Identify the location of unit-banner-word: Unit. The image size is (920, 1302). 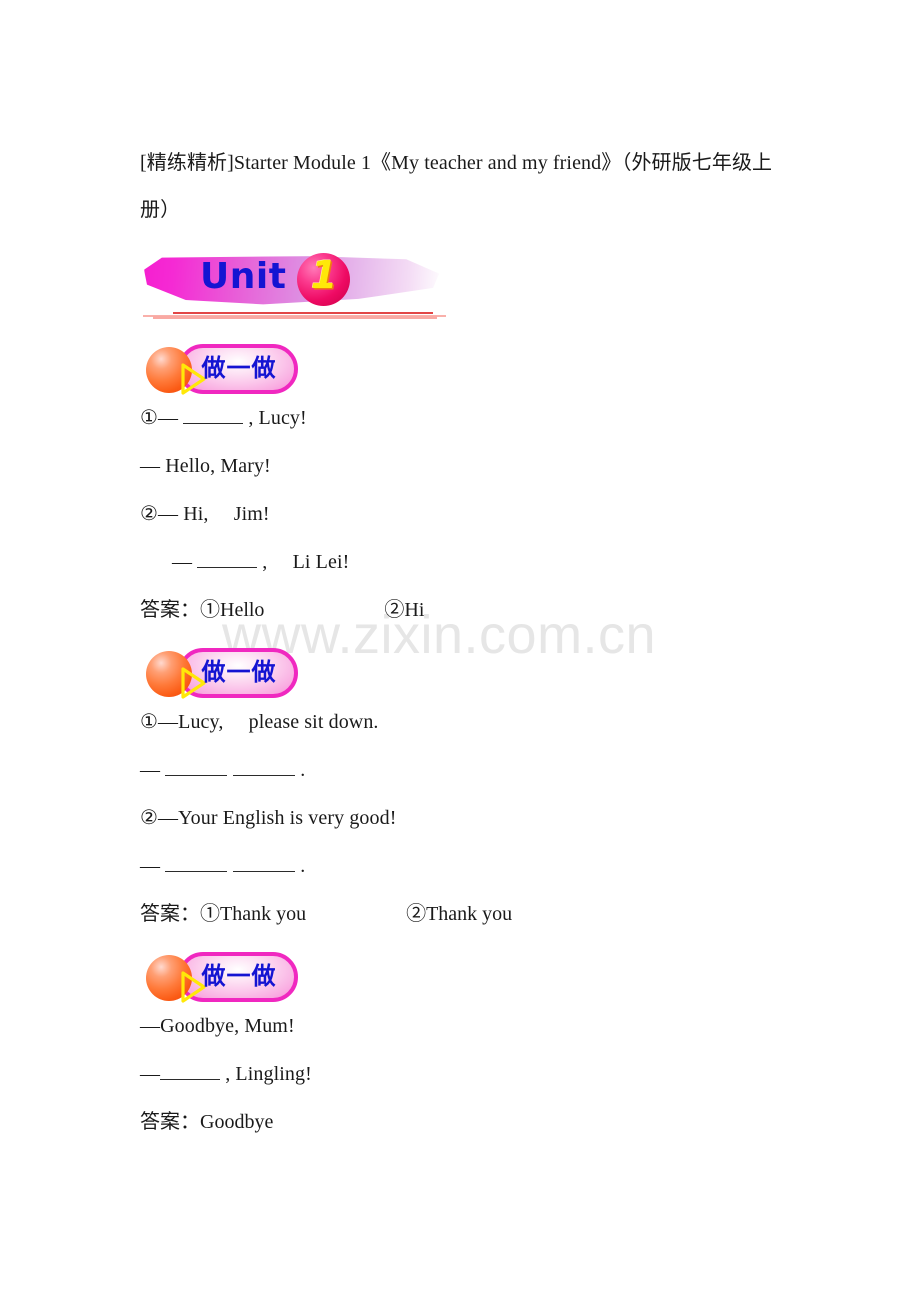
(243, 276).